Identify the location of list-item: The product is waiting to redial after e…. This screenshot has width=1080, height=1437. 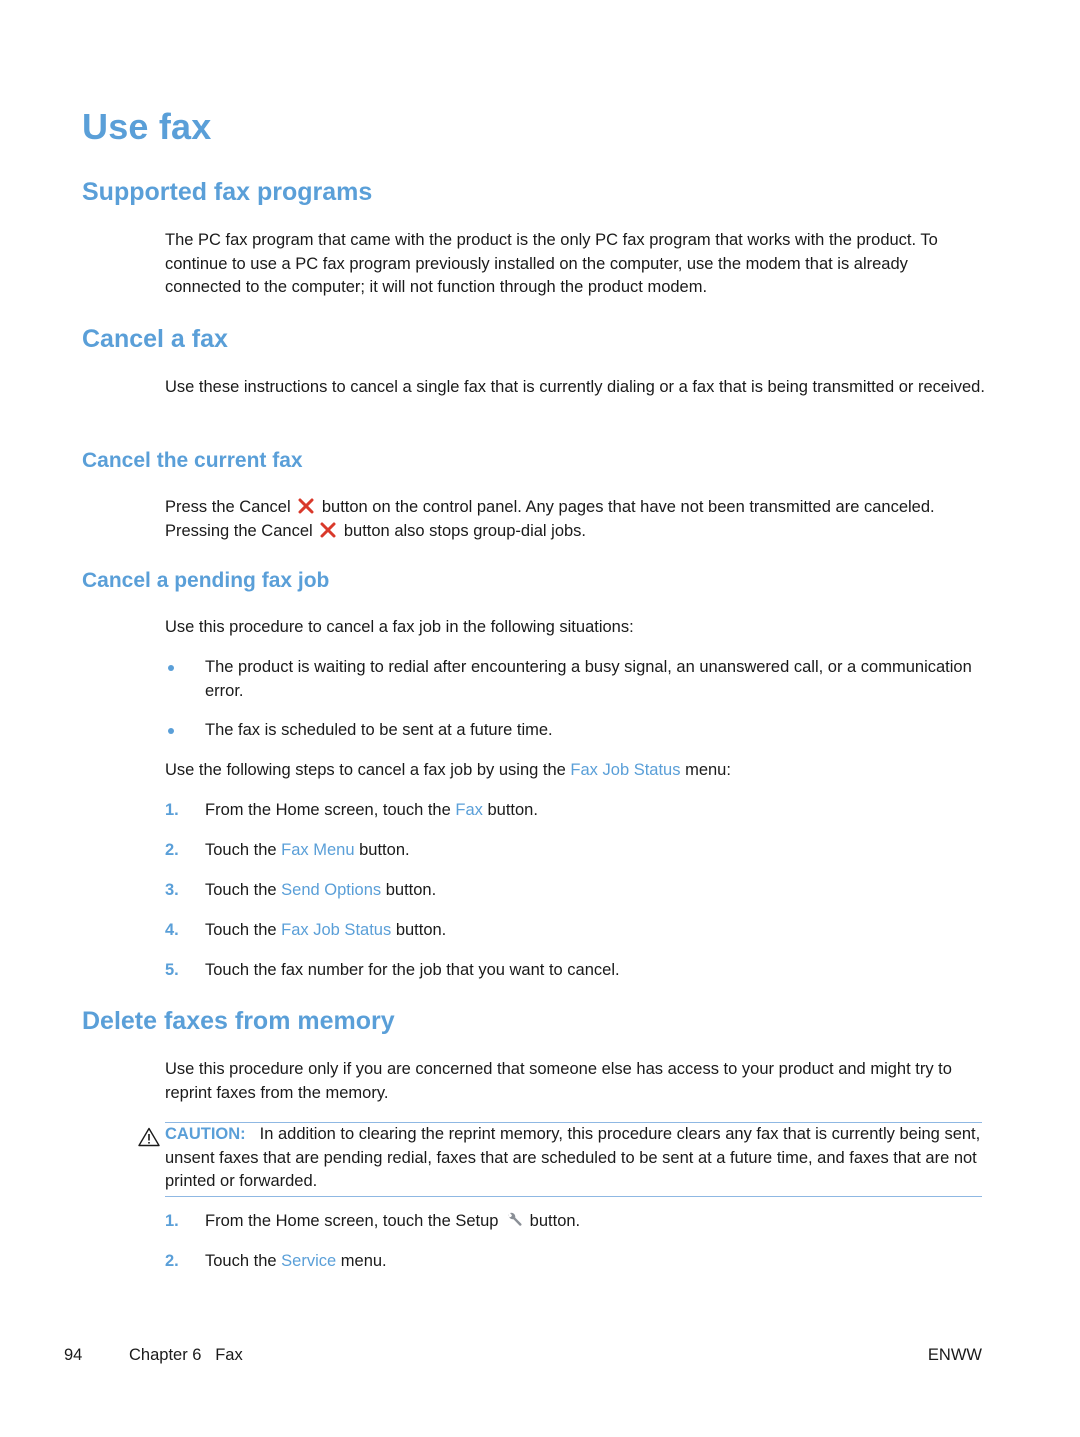
(575, 679).